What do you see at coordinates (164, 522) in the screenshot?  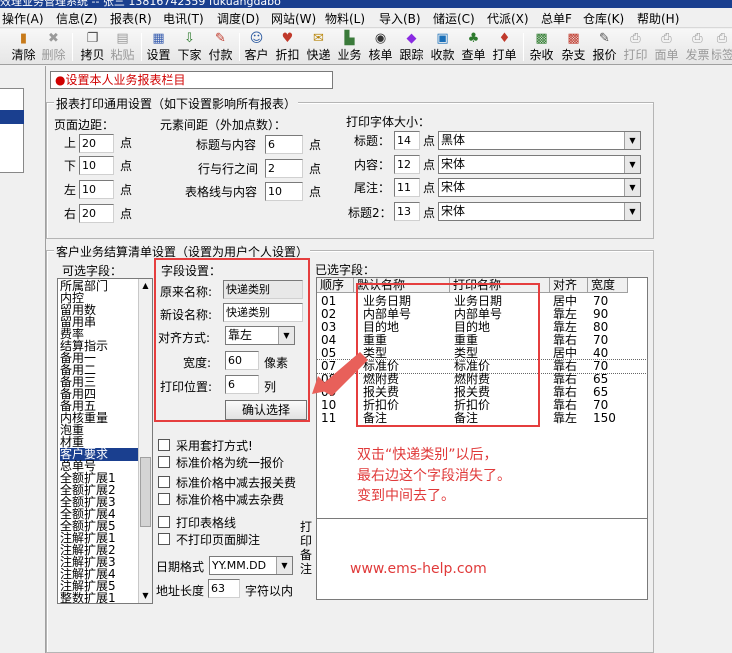 I see `option-print-gridlines-checkbox` at bounding box center [164, 522].